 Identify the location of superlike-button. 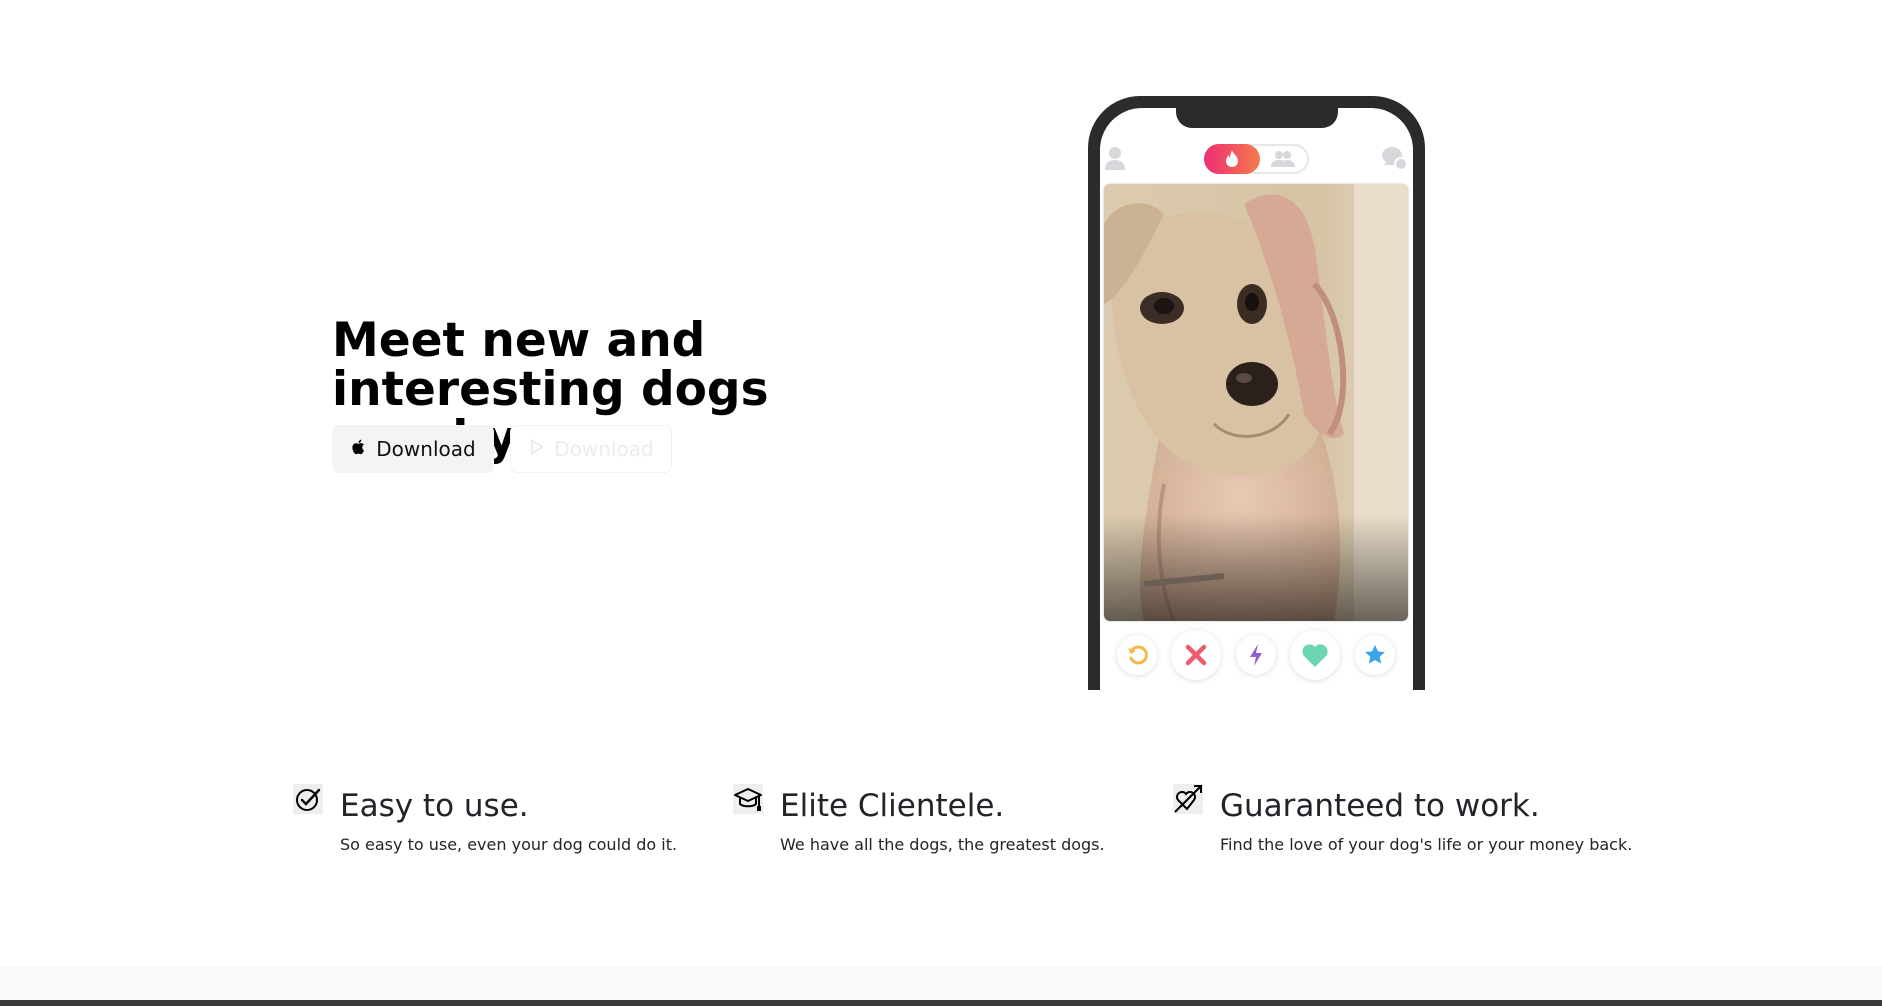
(1375, 655).